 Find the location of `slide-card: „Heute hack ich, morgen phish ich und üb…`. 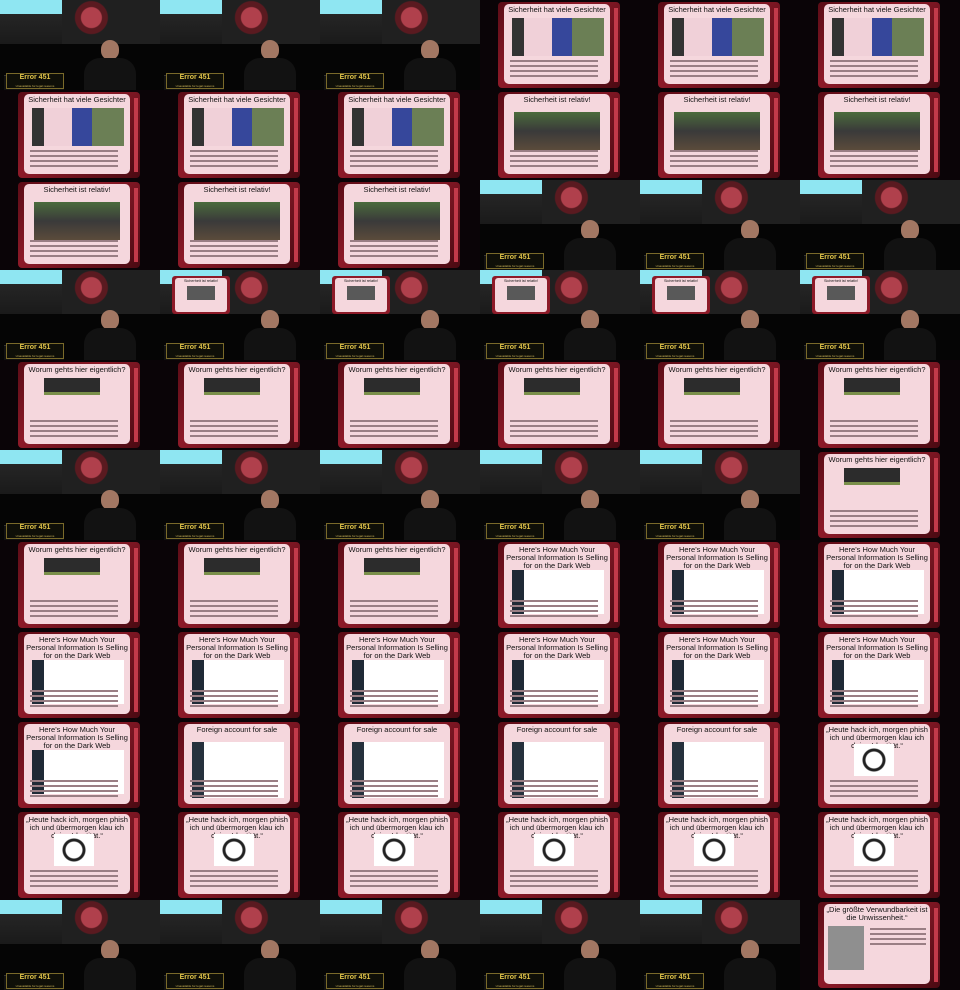

slide-card: „Heute hack ich, morgen phish ich und üb… is located at coordinates (237, 854).